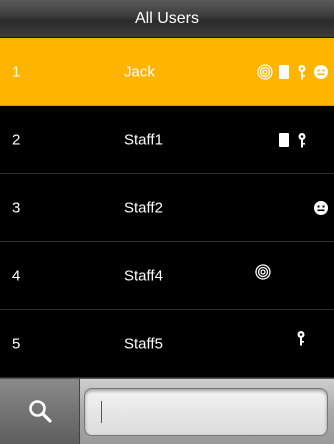 Image resolution: width=334 pixels, height=444 pixels. What do you see at coordinates (143, 343) in the screenshot?
I see `user-name: Staff5` at bounding box center [143, 343].